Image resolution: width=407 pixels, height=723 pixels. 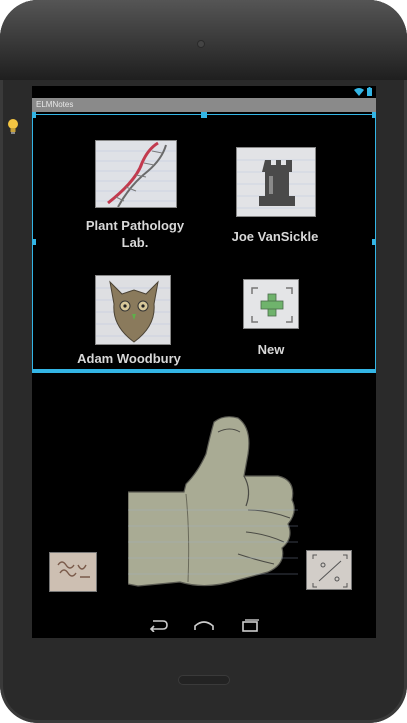 What do you see at coordinates (204, 371) in the screenshot?
I see `selection-divider` at bounding box center [204, 371].